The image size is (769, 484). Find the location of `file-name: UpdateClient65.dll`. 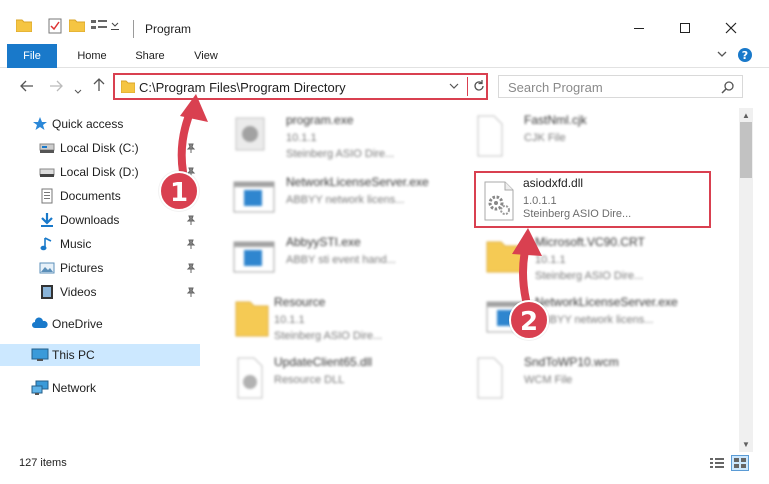

file-name: UpdateClient65.dll is located at coordinates (323, 362).